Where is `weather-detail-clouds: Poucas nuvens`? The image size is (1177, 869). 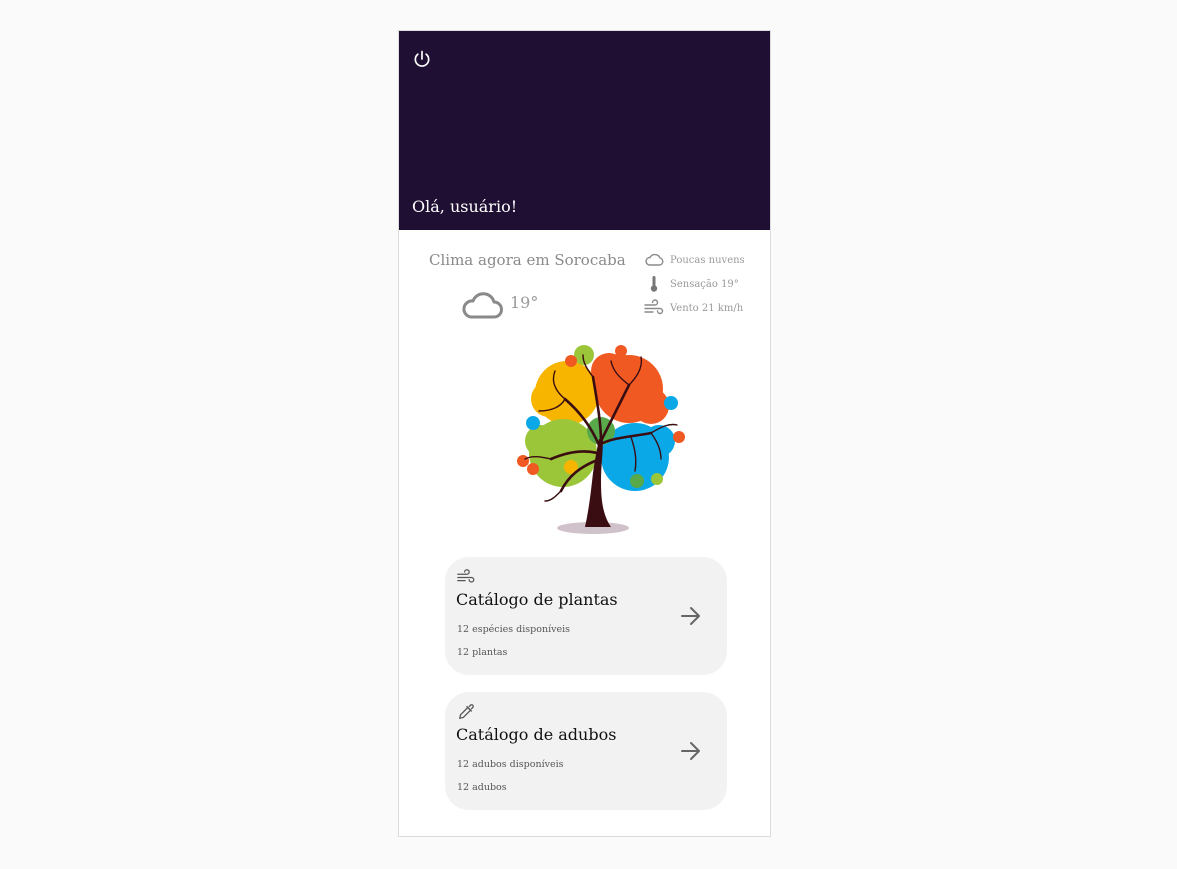 weather-detail-clouds: Poucas nuvens is located at coordinates (694, 260).